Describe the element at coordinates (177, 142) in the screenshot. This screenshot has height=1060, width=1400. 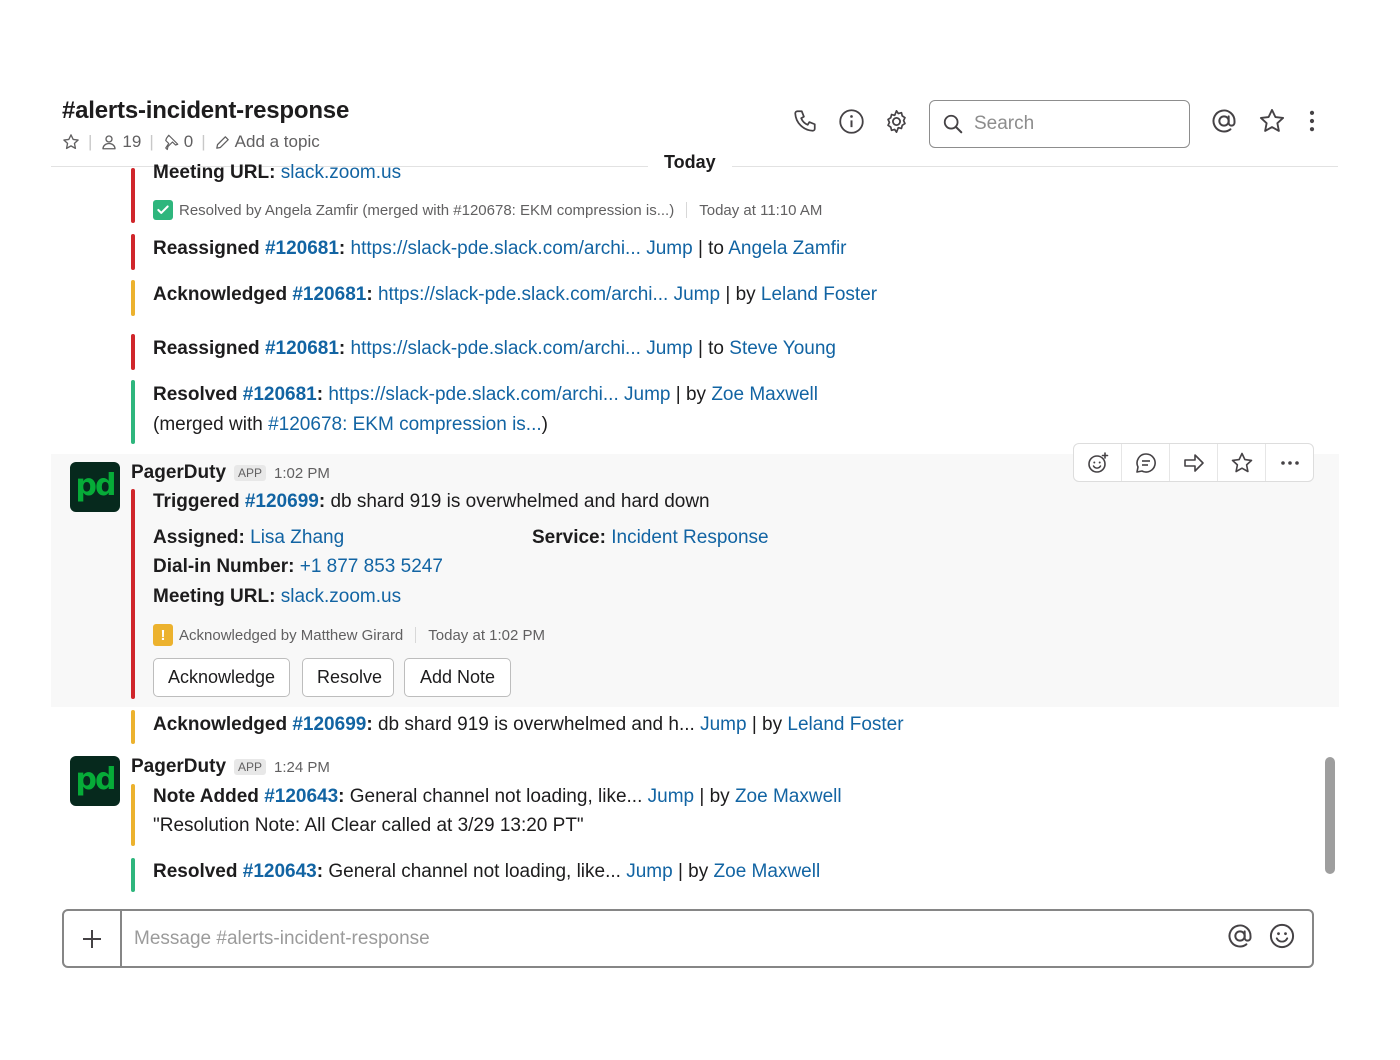
I see `pinned-count-button: 0` at that location.